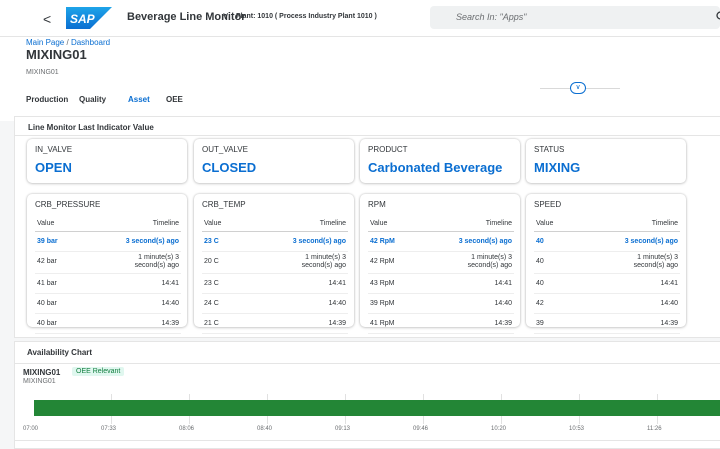 This screenshot has height=449, width=720. I want to click on kpi-label: OUT_VALVE, so click(225, 149).